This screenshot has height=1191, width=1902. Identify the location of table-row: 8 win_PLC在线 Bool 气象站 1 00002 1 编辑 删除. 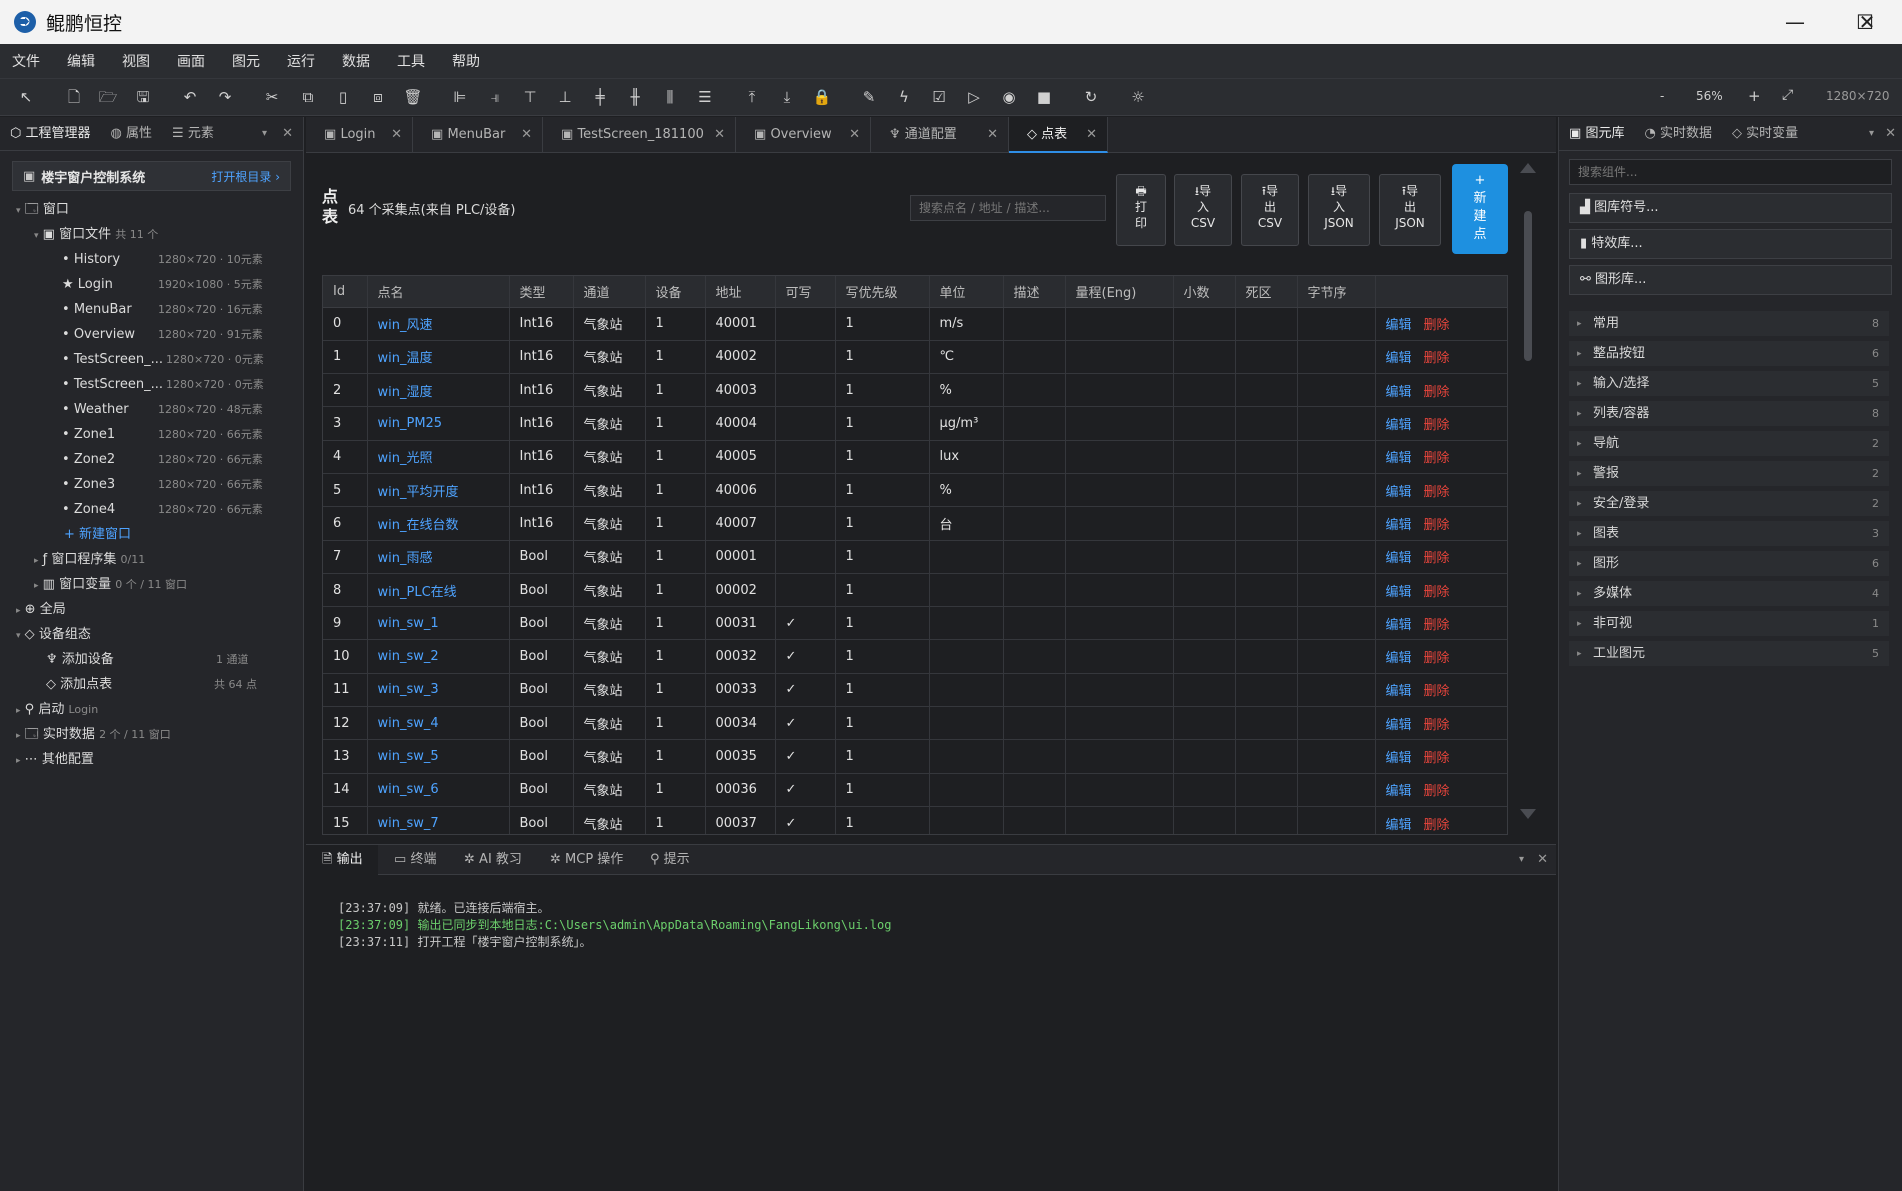
(915, 590).